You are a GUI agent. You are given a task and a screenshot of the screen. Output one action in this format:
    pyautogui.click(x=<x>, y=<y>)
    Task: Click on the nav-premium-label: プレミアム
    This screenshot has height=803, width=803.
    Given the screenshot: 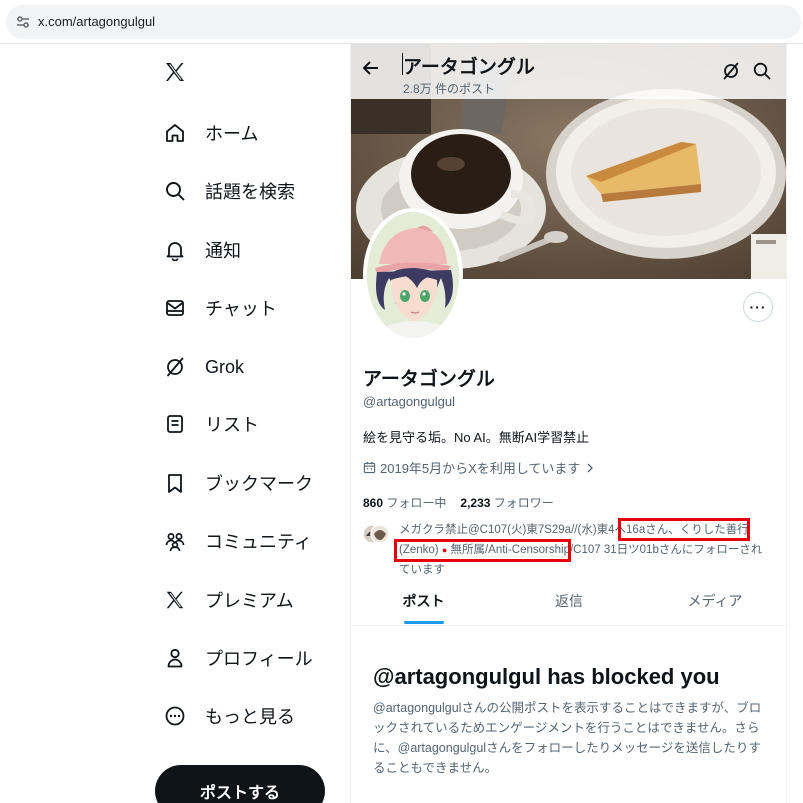 What is the action you would take?
    pyautogui.click(x=249, y=601)
    